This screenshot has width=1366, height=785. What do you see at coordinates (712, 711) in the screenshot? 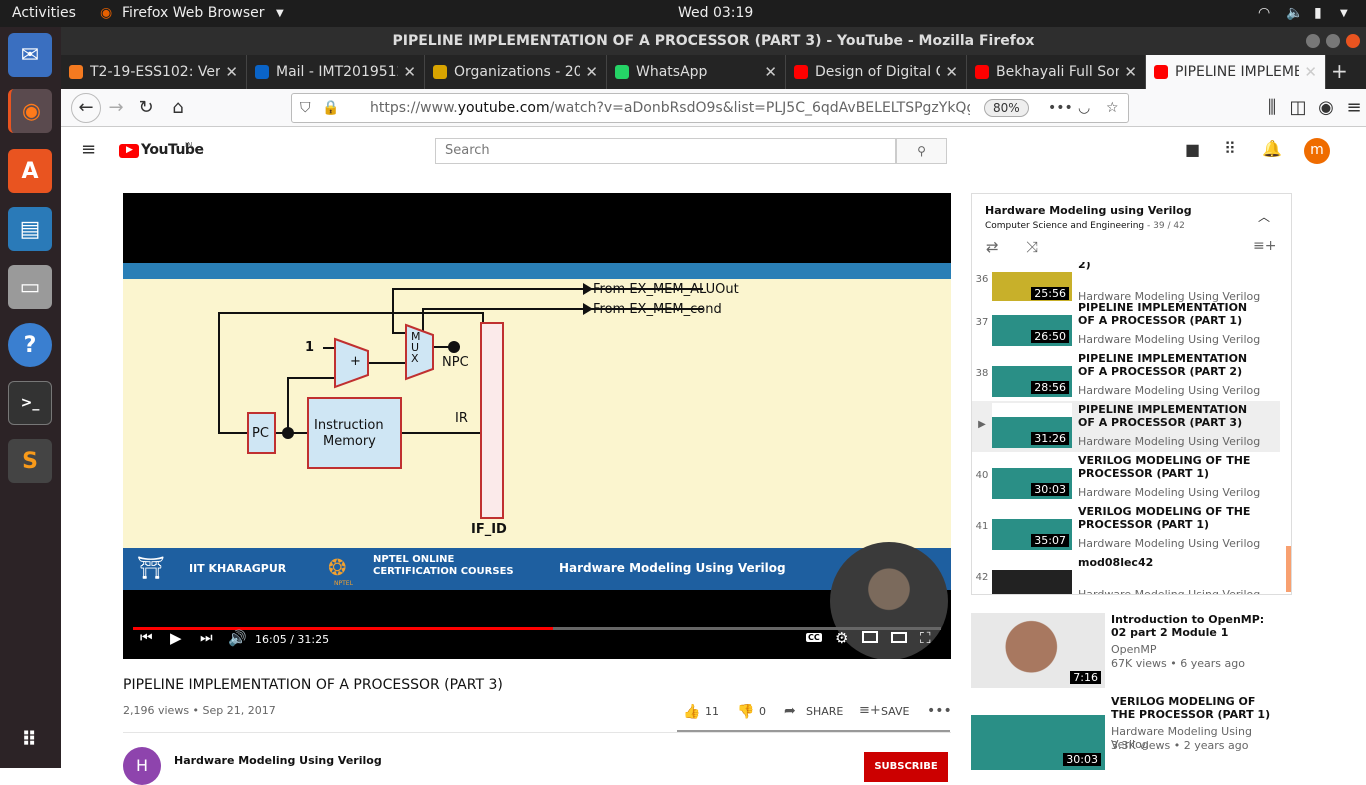
I see `like-count: 11` at bounding box center [712, 711].